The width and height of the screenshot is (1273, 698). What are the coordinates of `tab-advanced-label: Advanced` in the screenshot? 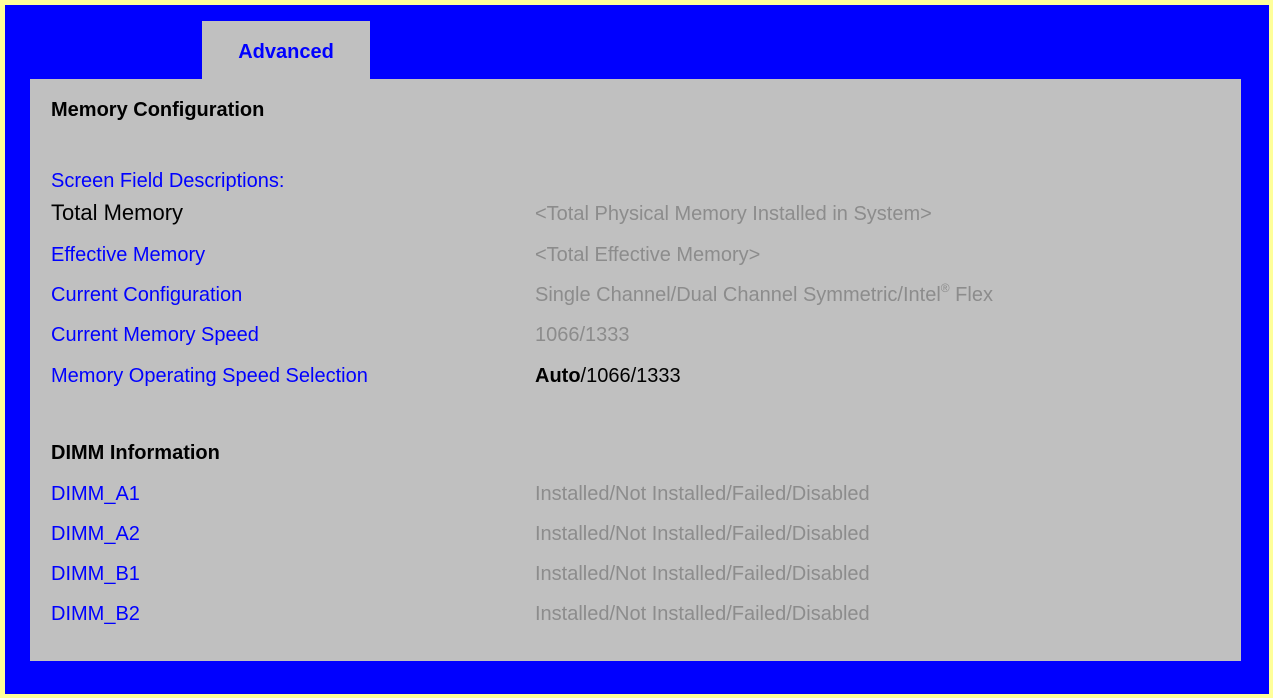 It's located at (286, 52).